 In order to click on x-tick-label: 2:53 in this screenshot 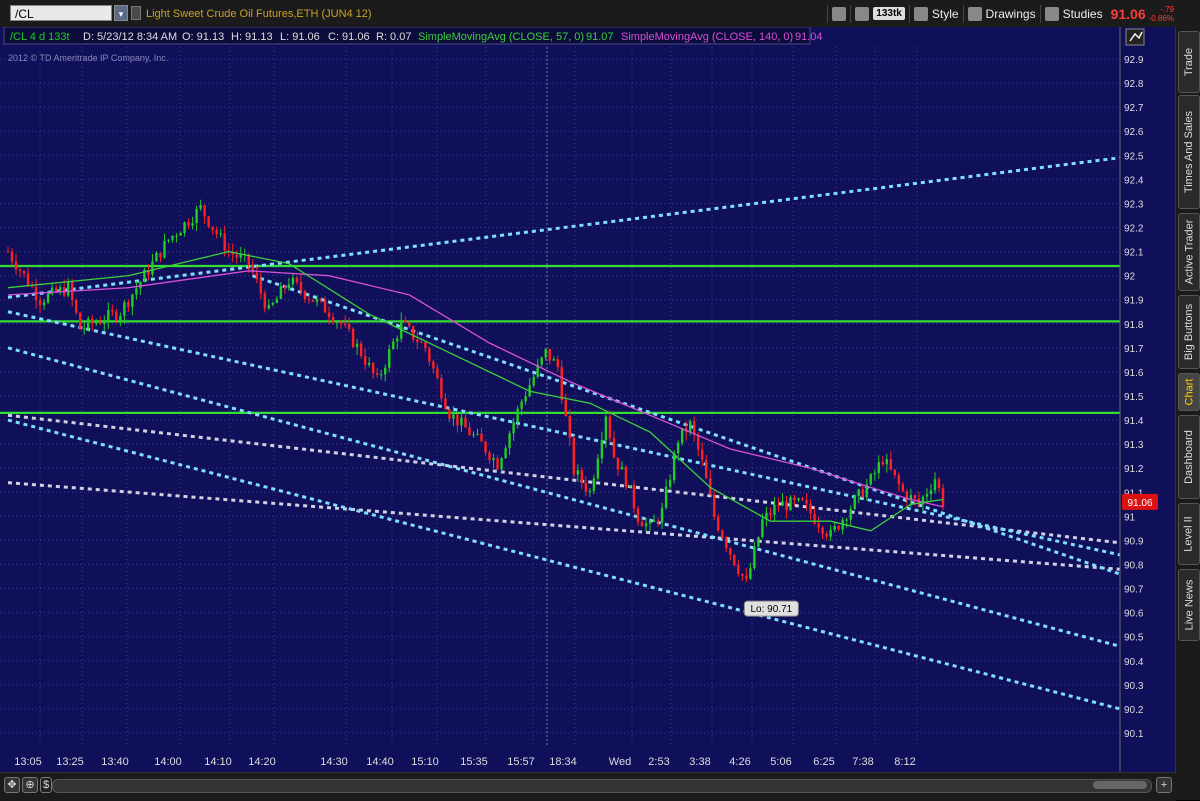, I will do `click(658, 762)`.